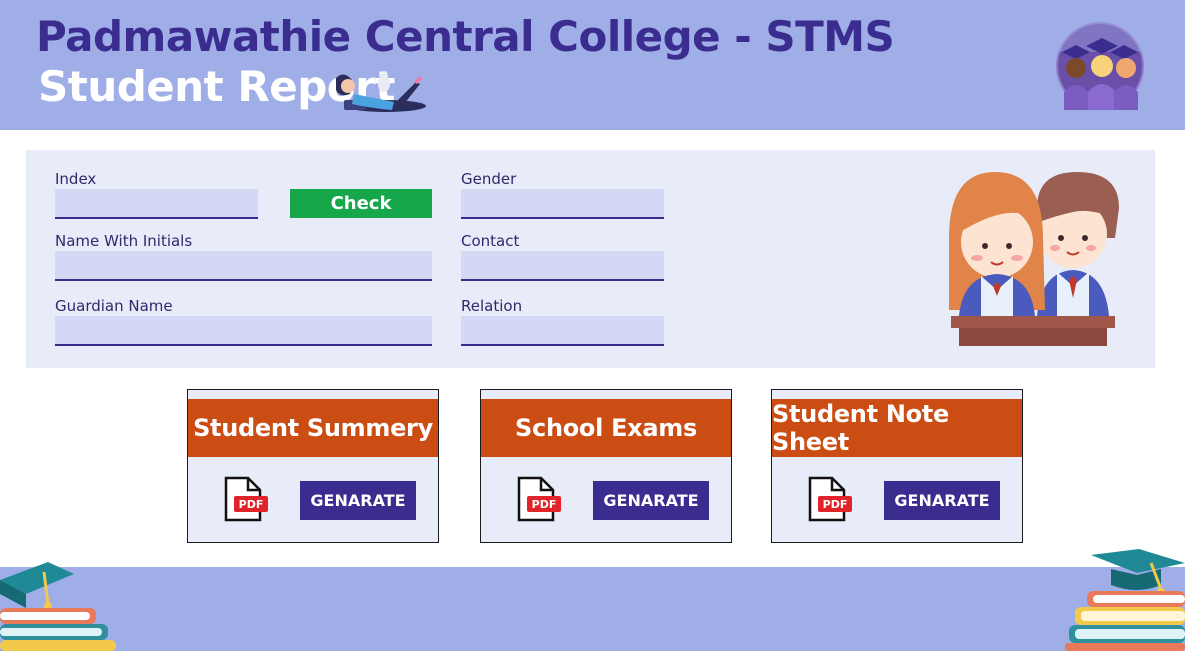 Image resolution: width=1185 pixels, height=651 pixels. Describe the element at coordinates (1034, 259) in the screenshot. I see `students-illustration` at that location.